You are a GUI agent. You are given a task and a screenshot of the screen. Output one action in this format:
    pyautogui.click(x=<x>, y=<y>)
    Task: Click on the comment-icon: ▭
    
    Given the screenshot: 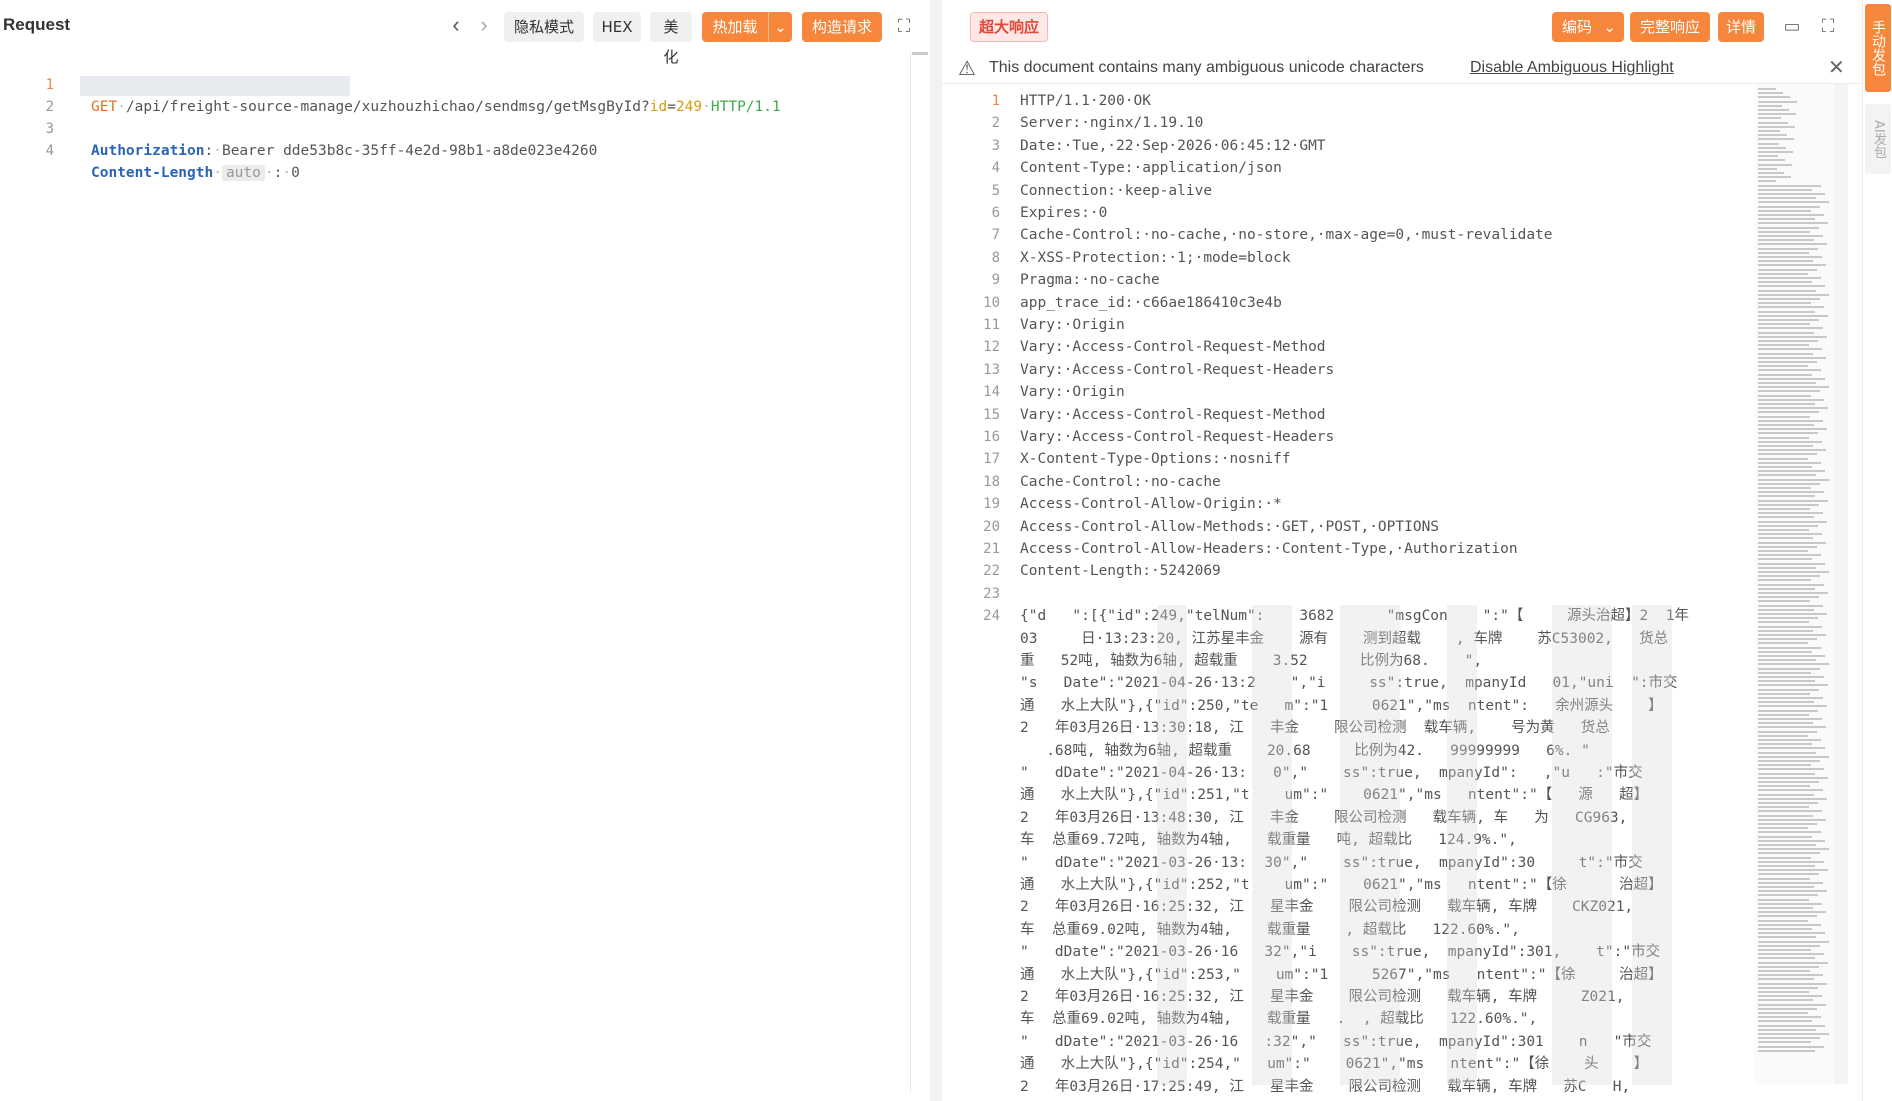 What is the action you would take?
    pyautogui.click(x=1792, y=26)
    